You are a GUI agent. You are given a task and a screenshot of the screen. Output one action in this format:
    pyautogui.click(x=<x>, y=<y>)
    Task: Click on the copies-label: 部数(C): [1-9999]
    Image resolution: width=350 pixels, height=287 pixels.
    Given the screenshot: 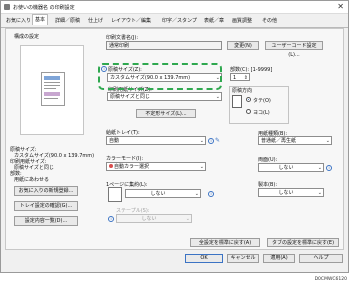 What is the action you would take?
    pyautogui.click(x=251, y=70)
    